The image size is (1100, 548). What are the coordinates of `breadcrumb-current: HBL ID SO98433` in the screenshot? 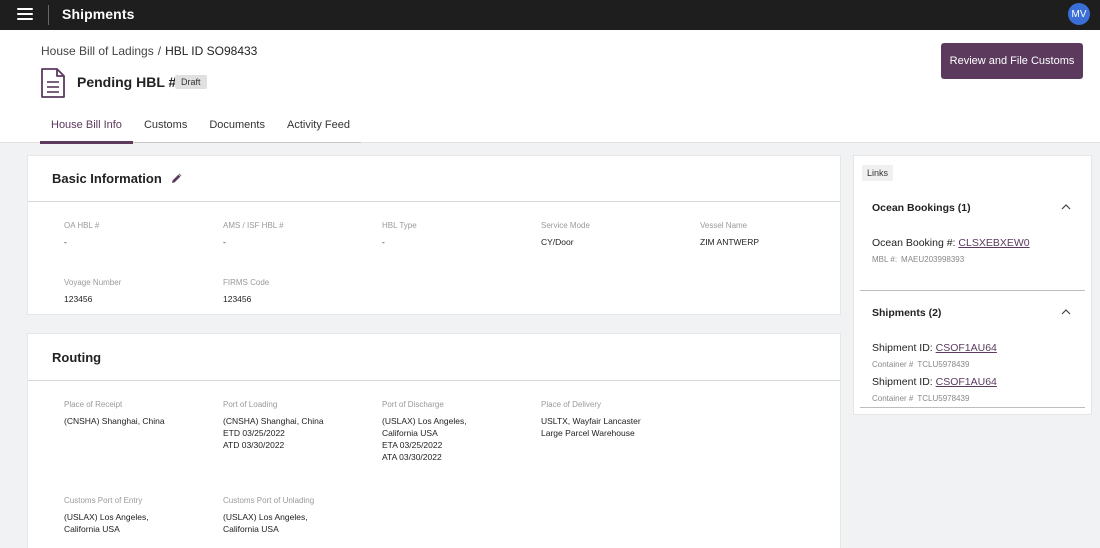 It's located at (211, 51).